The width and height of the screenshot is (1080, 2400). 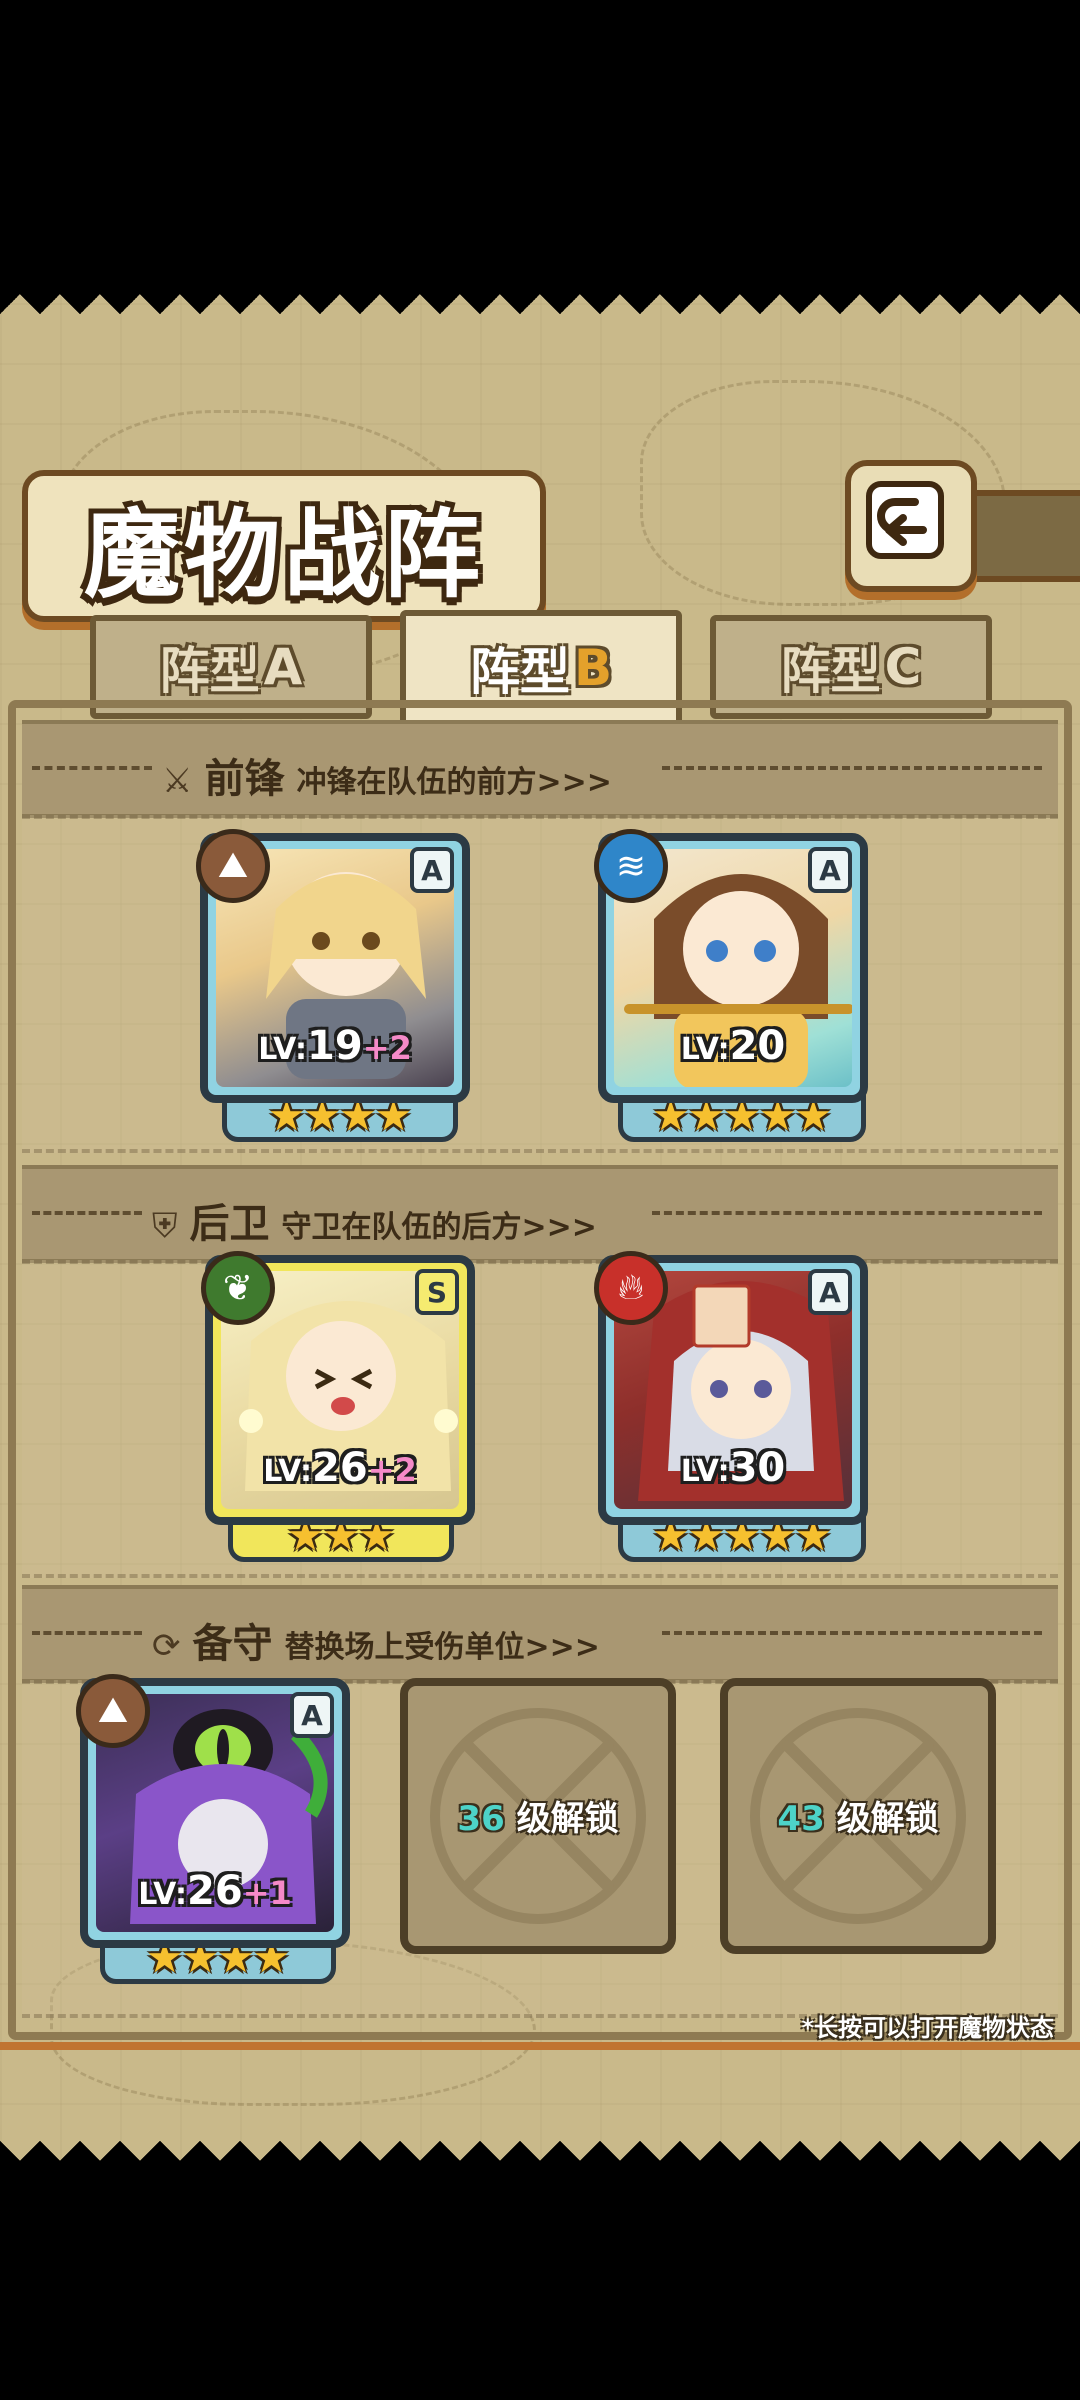 I want to click on level-label: LV:30, so click(x=733, y=1468).